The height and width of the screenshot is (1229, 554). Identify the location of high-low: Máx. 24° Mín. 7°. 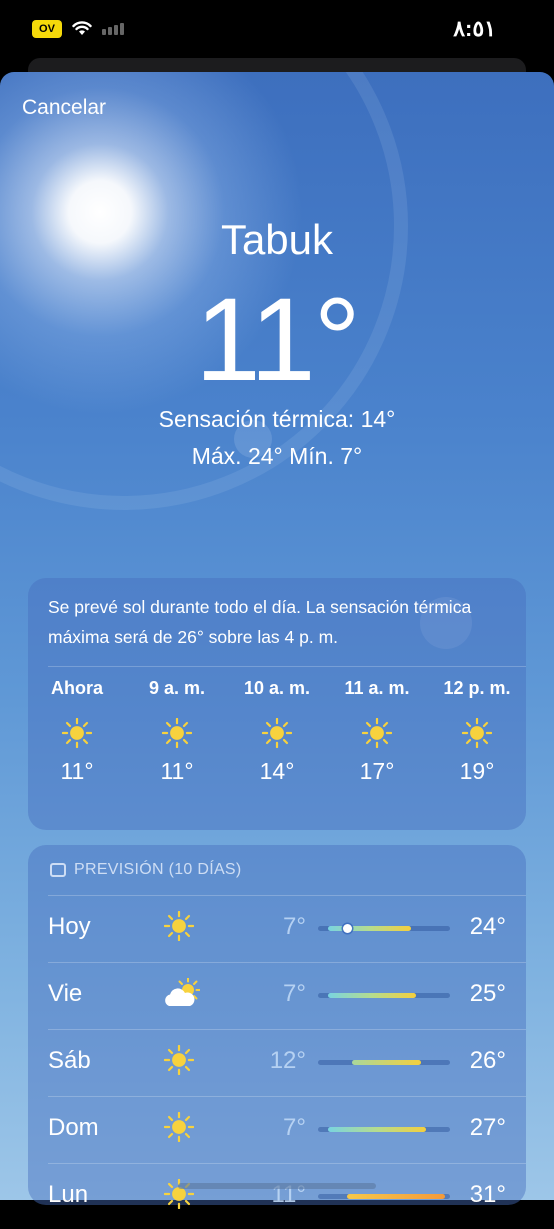
(277, 456).